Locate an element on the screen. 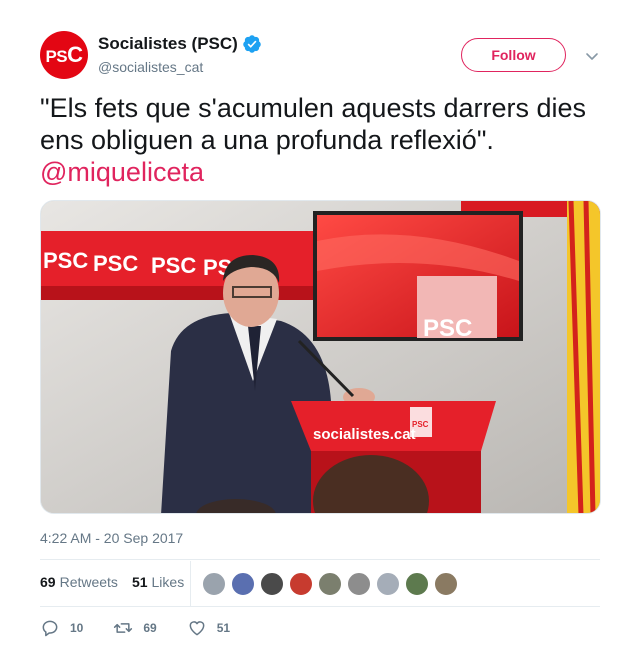  avatar-logo: PSC is located at coordinates (64, 54).